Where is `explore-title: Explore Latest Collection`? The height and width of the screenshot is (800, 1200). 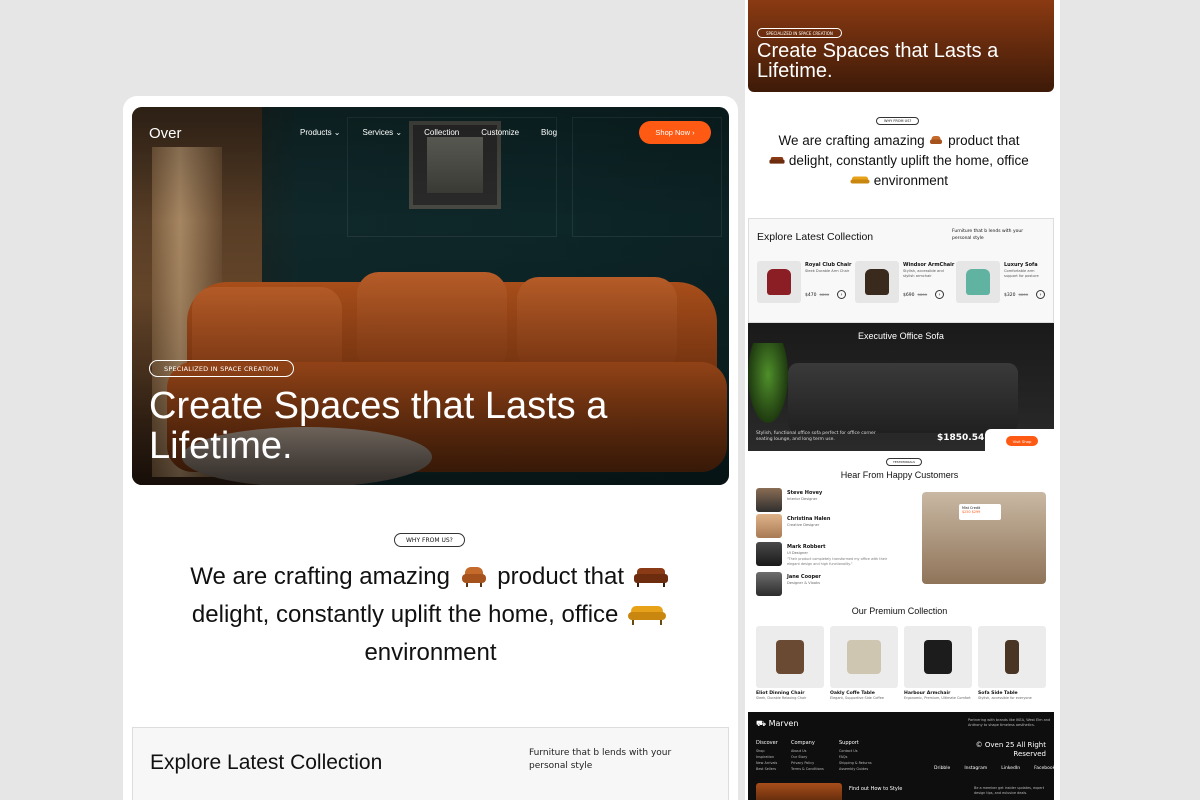
explore-title: Explore Latest Collection is located at coordinates (266, 762).